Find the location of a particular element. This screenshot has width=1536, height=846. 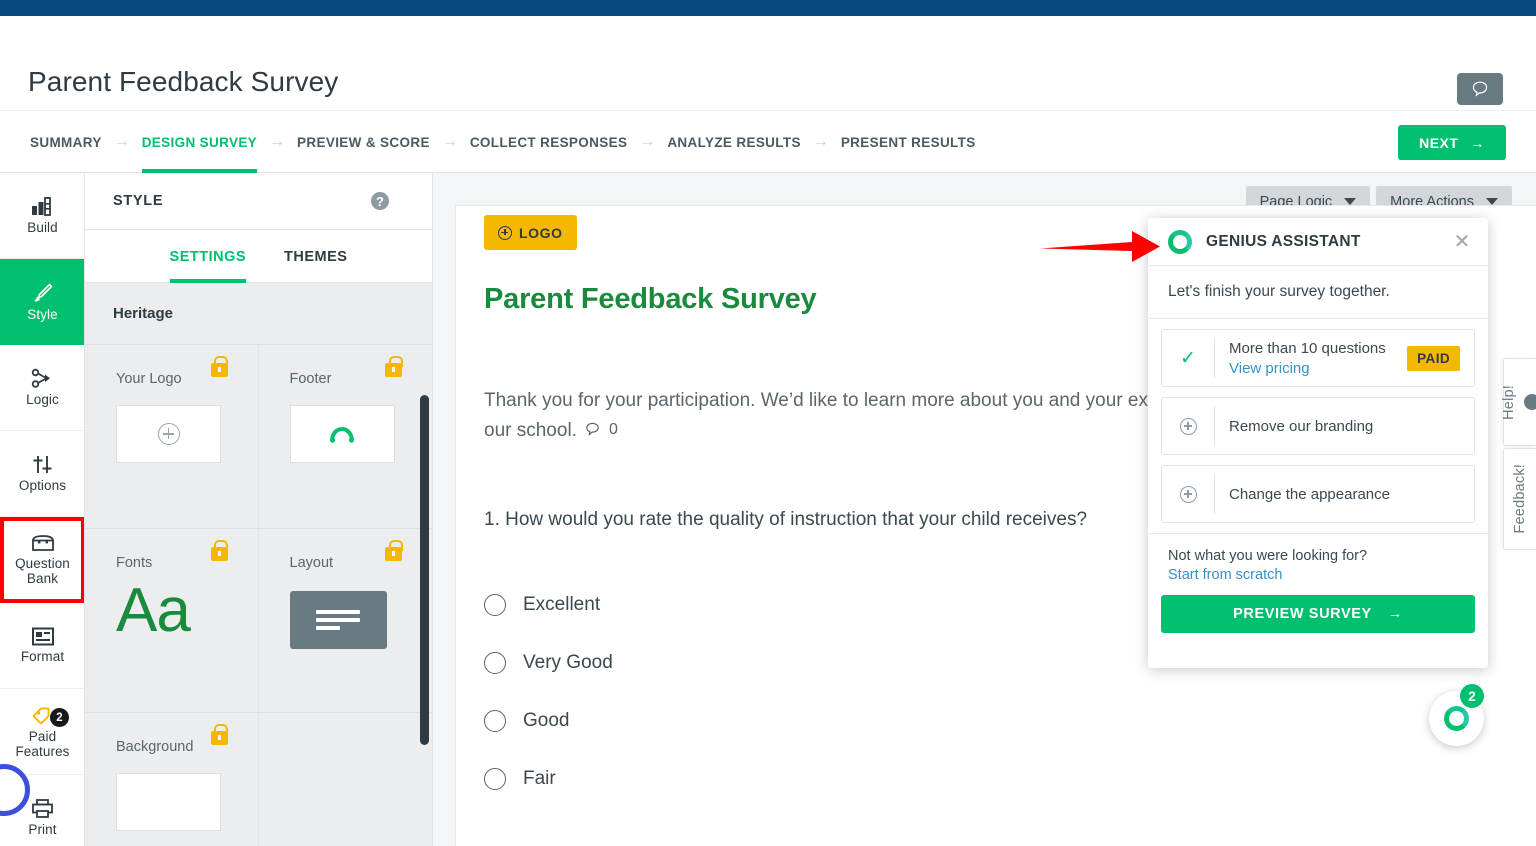

annotation-arrow-icon is located at coordinates (1100, 246).